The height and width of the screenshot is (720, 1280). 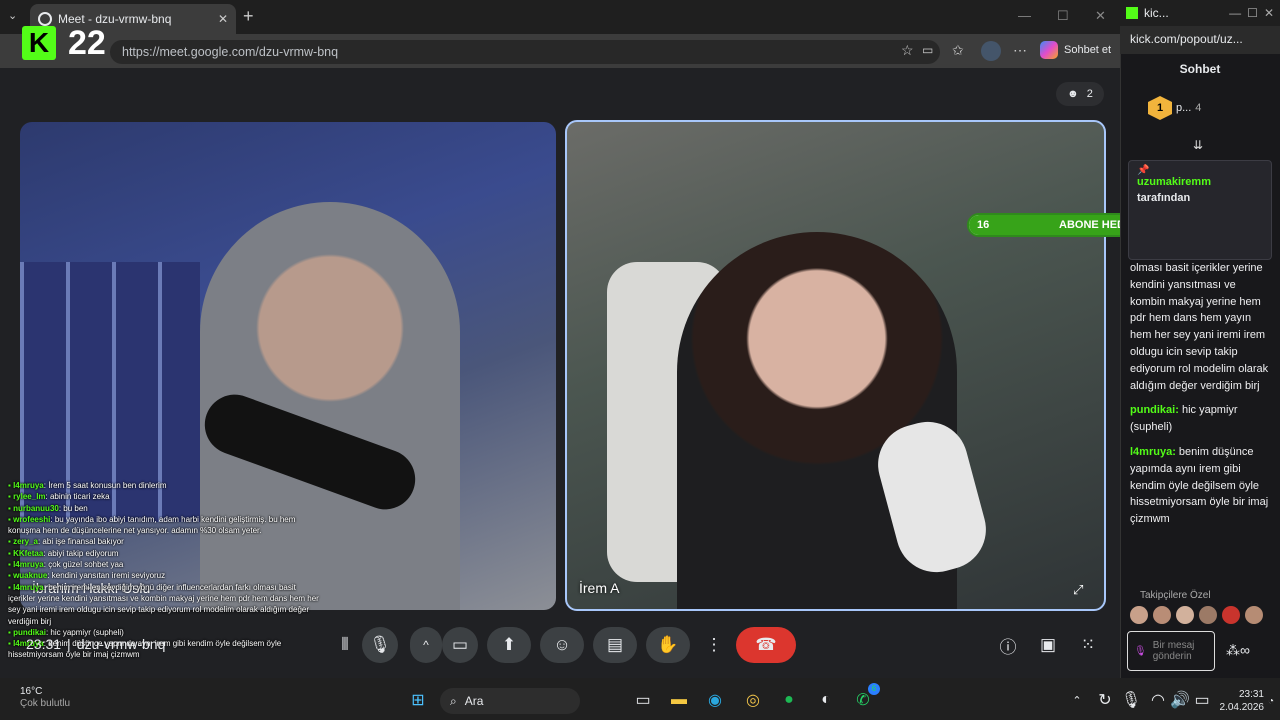 What do you see at coordinates (426, 645) in the screenshot?
I see `camera-options-button: ^` at bounding box center [426, 645].